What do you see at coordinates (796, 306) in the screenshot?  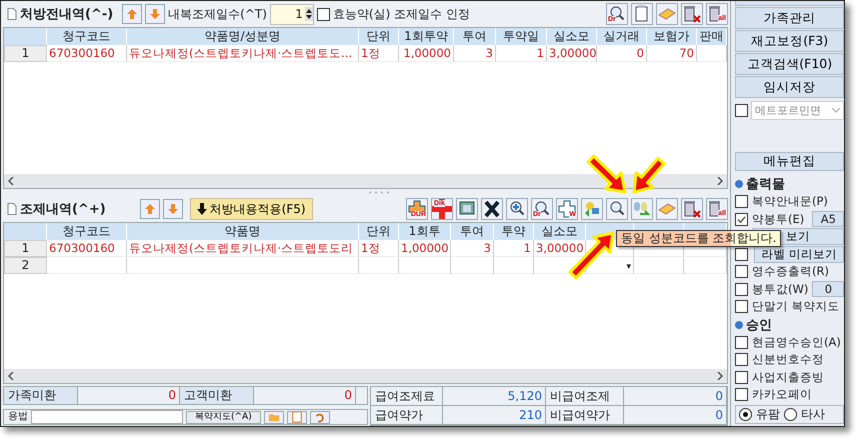 I see `checkbox-label: 단말기 복약지도` at bounding box center [796, 306].